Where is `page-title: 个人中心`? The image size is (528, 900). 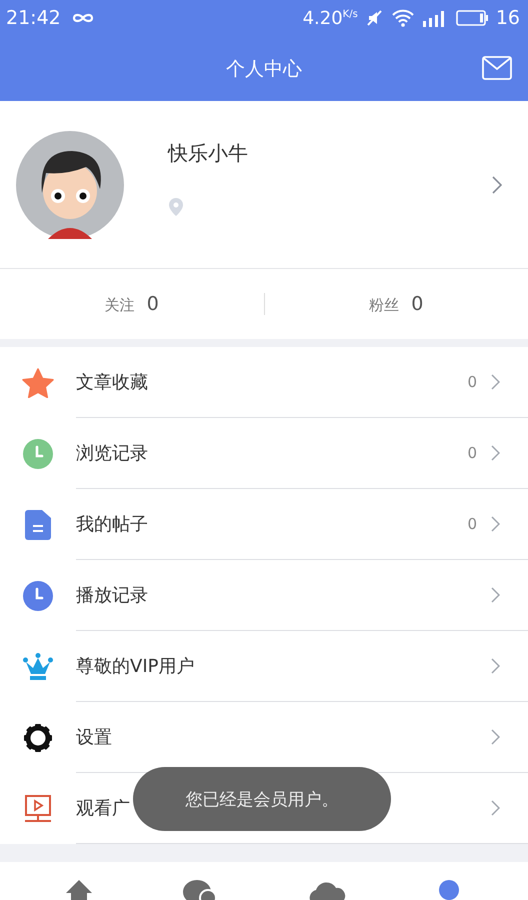
page-title: 个人中心 is located at coordinates (264, 69).